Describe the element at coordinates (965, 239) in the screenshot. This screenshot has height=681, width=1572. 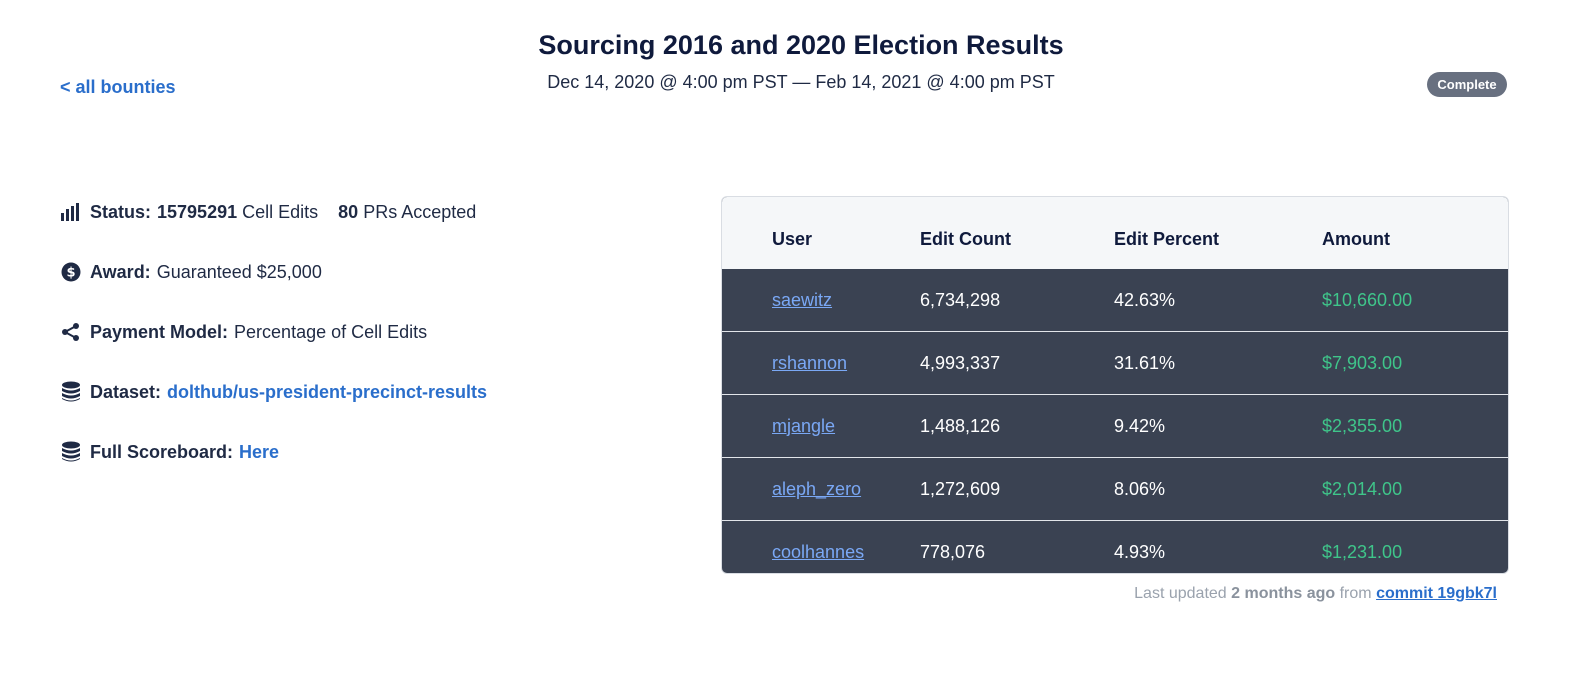
I see `header-edit-count: Edit Count` at that location.